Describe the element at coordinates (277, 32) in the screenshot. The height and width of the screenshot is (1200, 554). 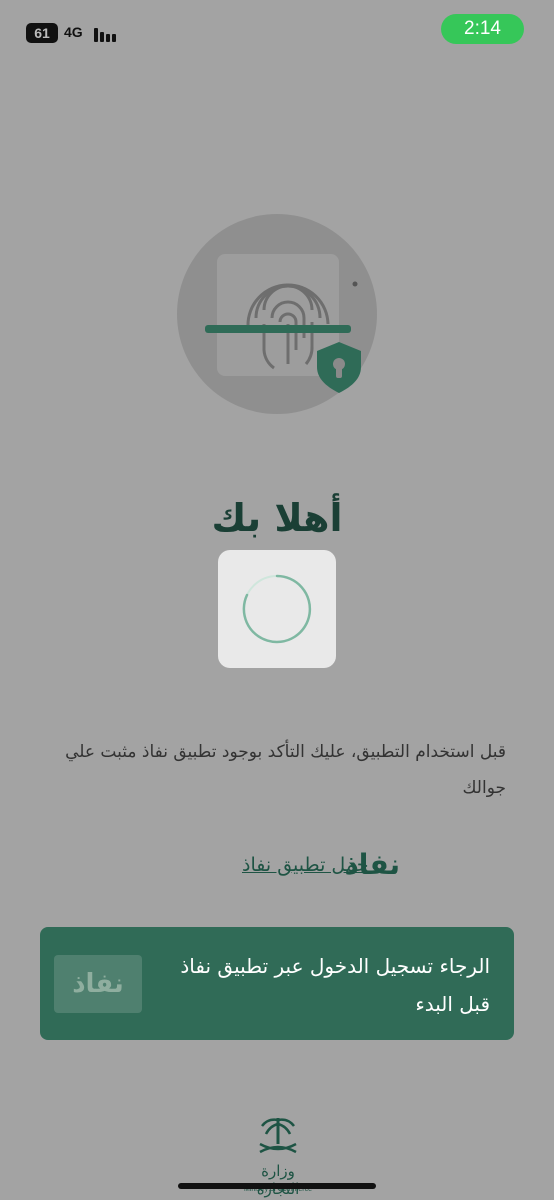
I see `status-bar: 61 4G 2:14` at that location.